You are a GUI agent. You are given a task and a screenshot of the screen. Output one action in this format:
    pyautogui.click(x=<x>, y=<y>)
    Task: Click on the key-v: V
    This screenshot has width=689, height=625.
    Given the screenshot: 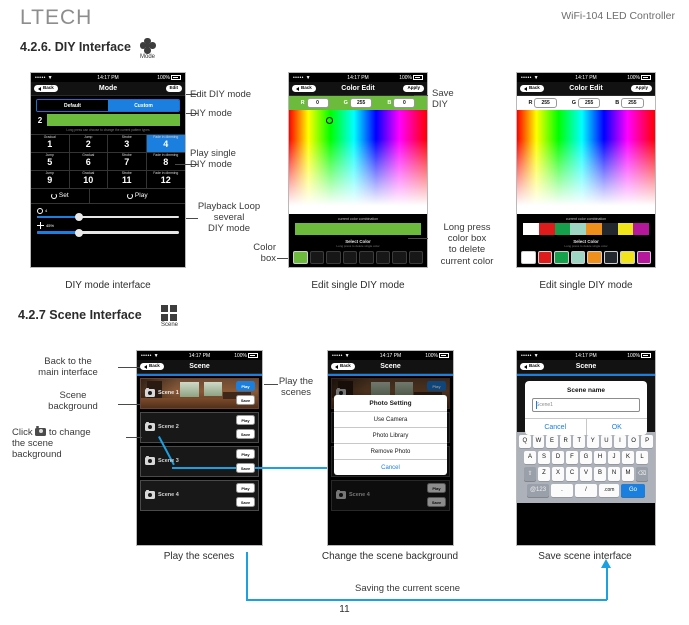 What is the action you would take?
    pyautogui.click(x=586, y=473)
    